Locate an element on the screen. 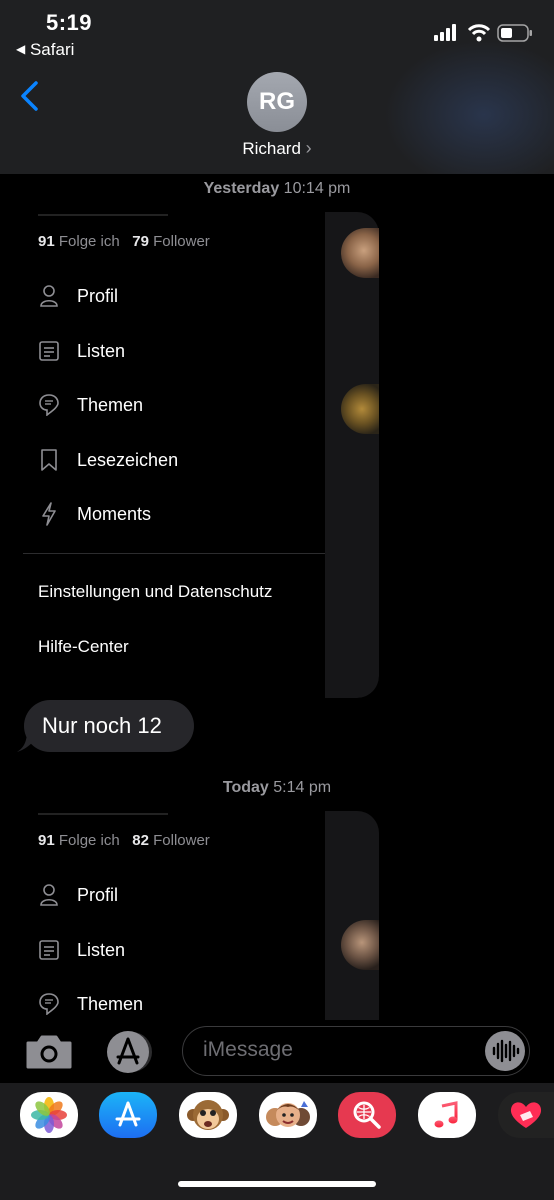 The width and height of the screenshot is (554, 1200). app-drawer-button is located at coordinates (130, 1052).